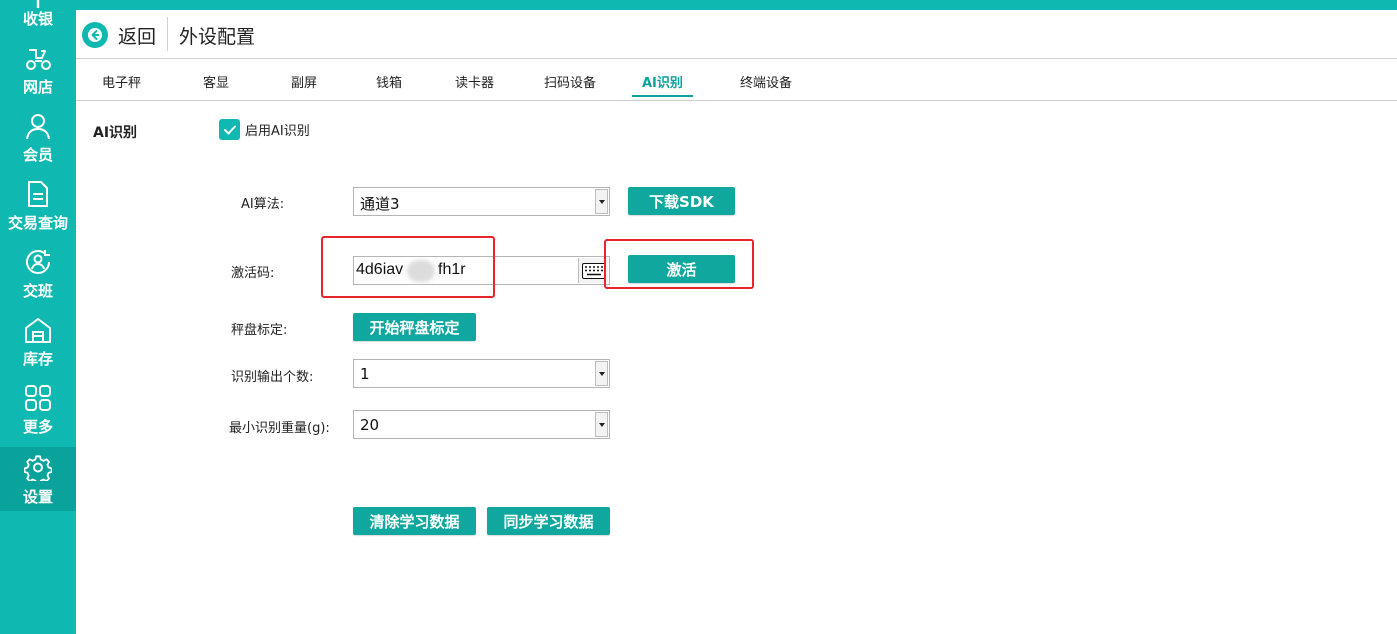 Image resolution: width=1397 pixels, height=634 pixels. I want to click on section-label: AI识别, so click(115, 133).